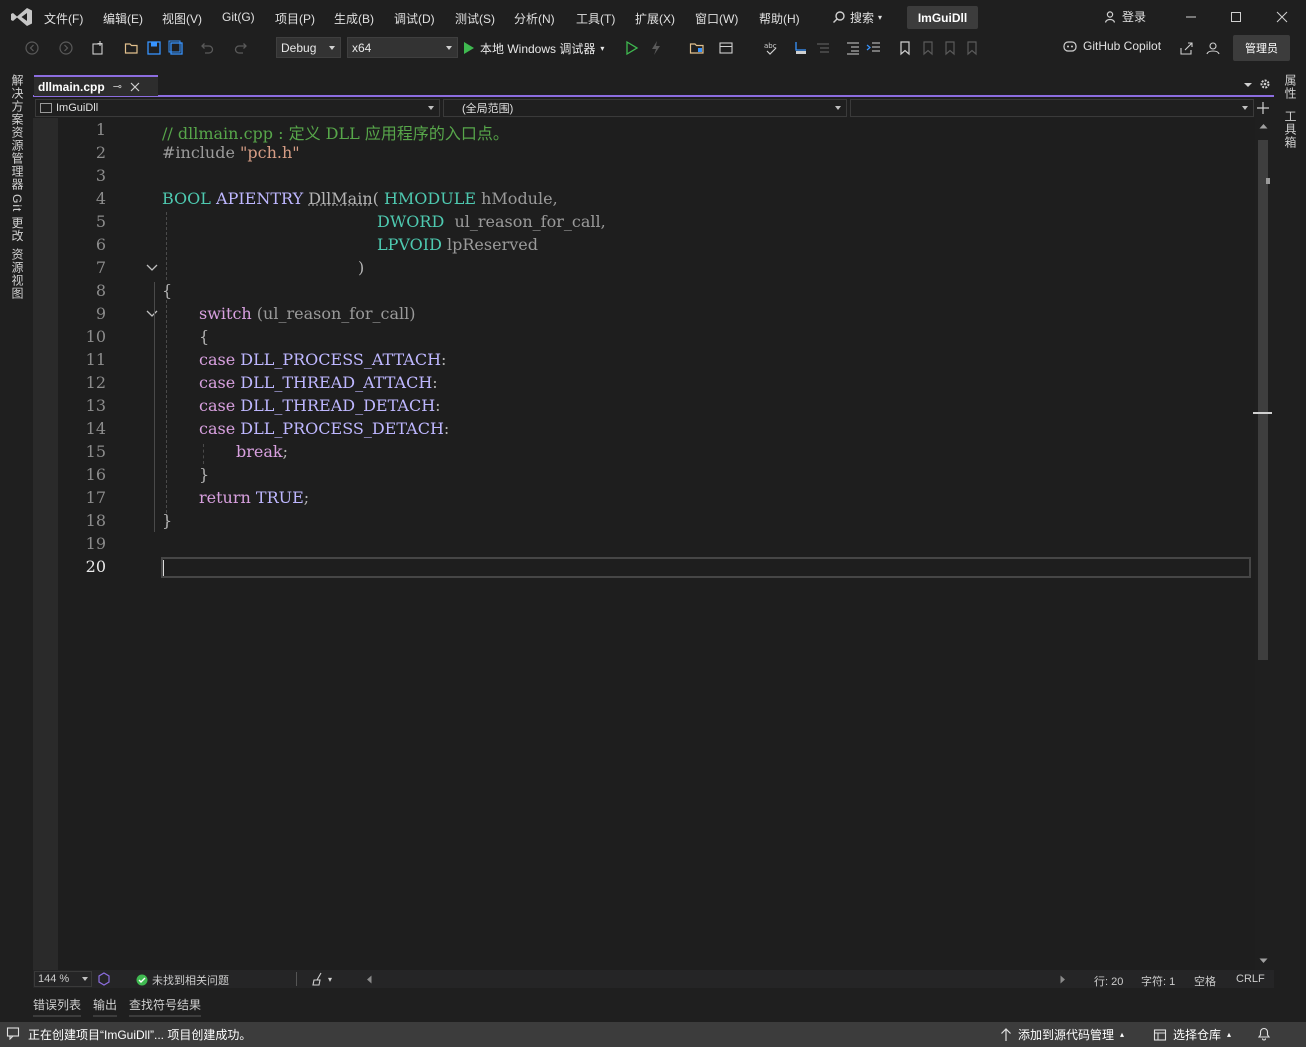 The height and width of the screenshot is (1047, 1306). Describe the element at coordinates (771, 48) in the screenshot. I see `spell-check-icon: abc` at that location.